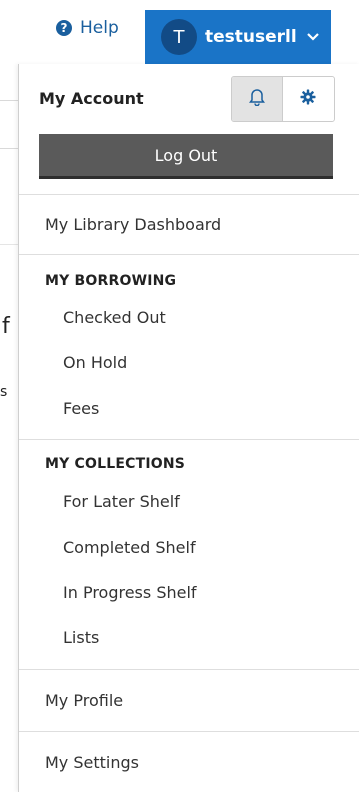 This screenshot has height=792, width=359. I want to click on menu-item-completed-shelf: Completed Shelf, so click(129, 547).